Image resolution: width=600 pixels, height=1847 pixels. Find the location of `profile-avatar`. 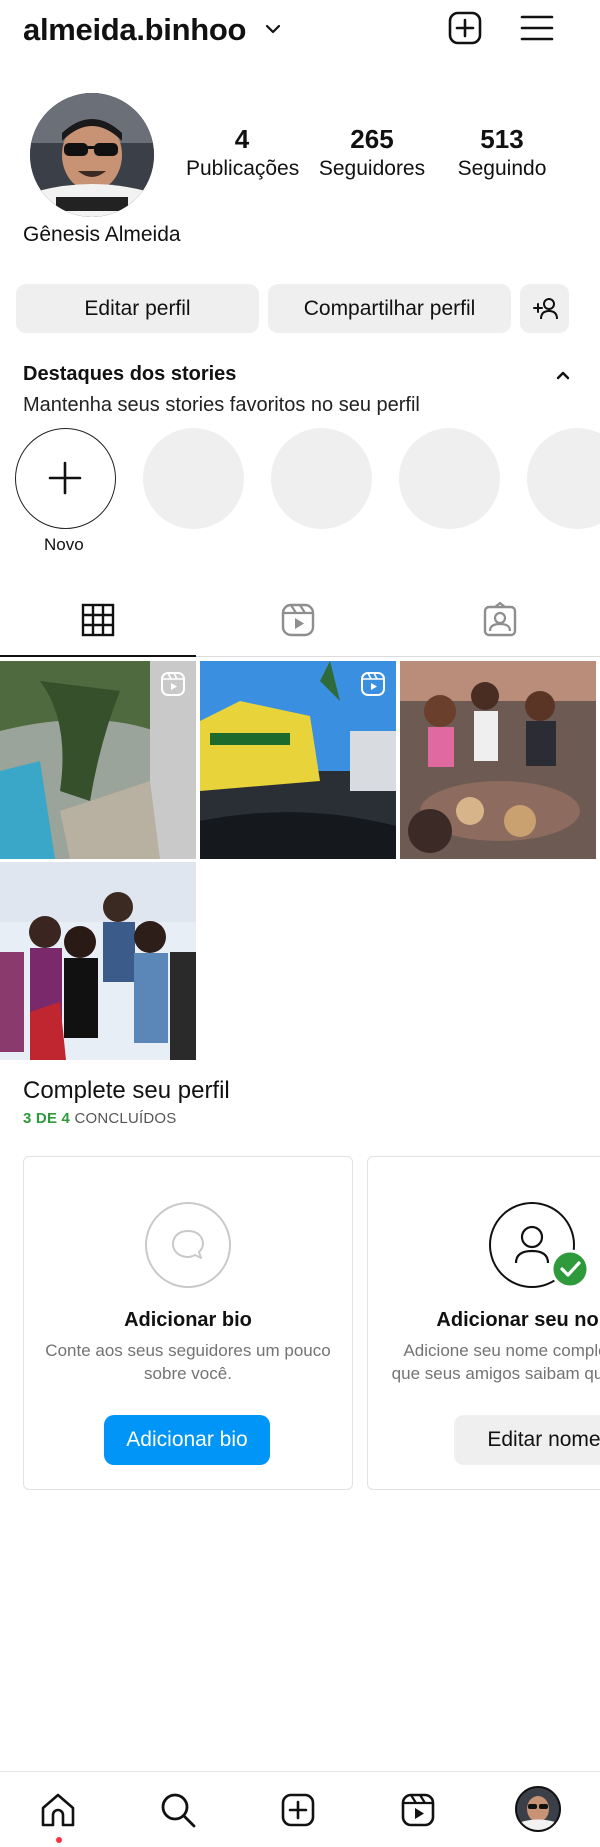

profile-avatar is located at coordinates (92, 155).